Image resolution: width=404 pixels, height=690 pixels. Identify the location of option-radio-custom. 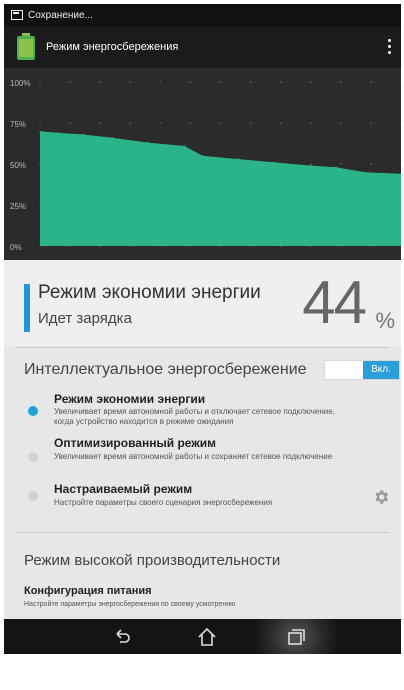
(33, 496).